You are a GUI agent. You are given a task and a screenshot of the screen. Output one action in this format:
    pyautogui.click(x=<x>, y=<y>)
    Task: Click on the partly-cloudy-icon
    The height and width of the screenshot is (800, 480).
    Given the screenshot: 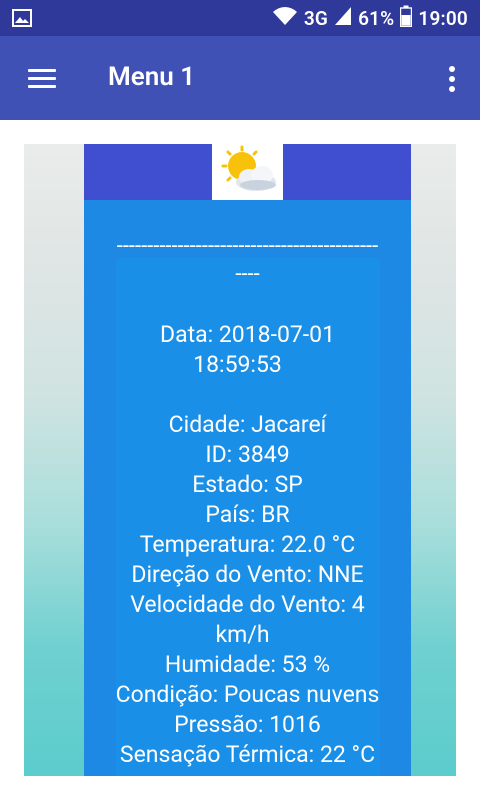 What is the action you would take?
    pyautogui.click(x=247, y=172)
    